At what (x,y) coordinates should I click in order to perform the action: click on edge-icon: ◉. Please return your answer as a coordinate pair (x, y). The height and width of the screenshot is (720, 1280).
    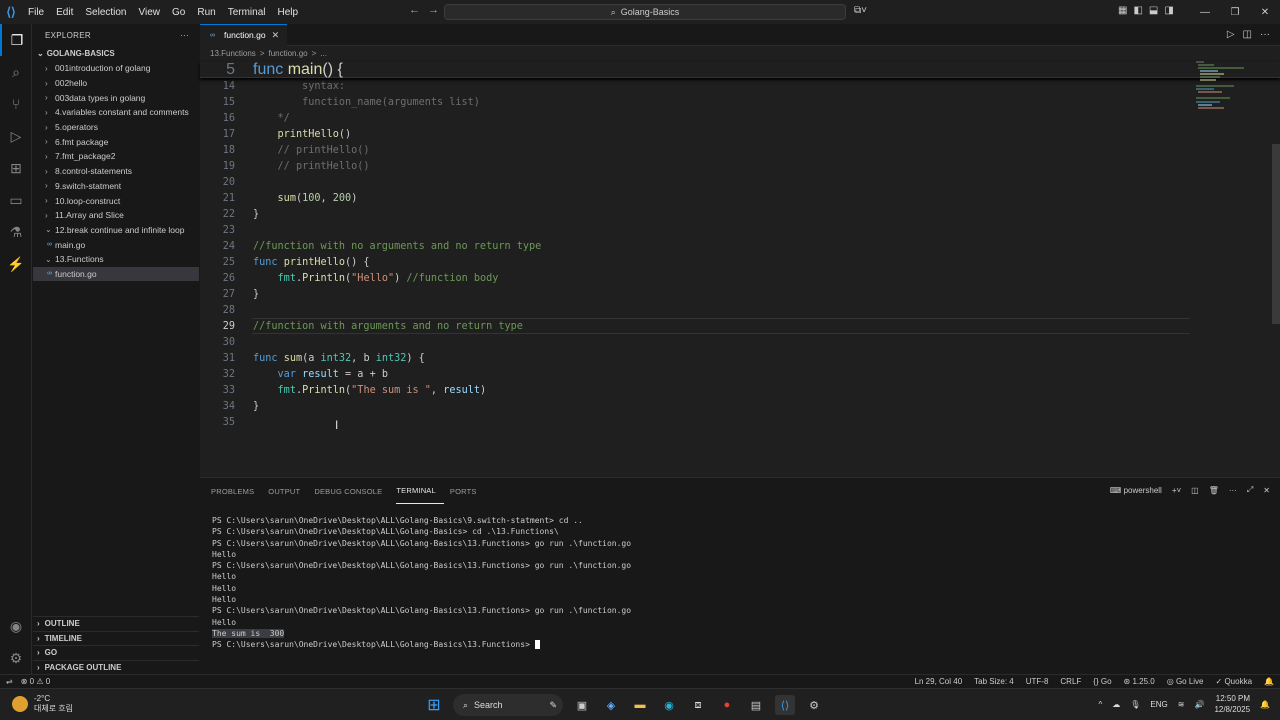
    Looking at the image, I should click on (669, 705).